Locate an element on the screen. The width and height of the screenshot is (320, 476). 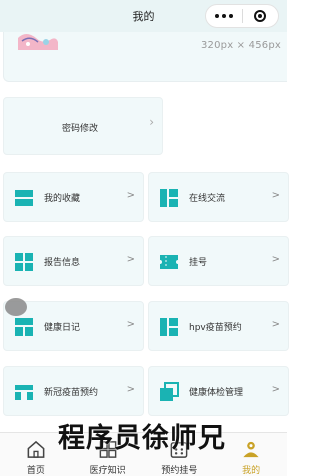
tile-label: hpv疫苗预约 is located at coordinates (215, 328).